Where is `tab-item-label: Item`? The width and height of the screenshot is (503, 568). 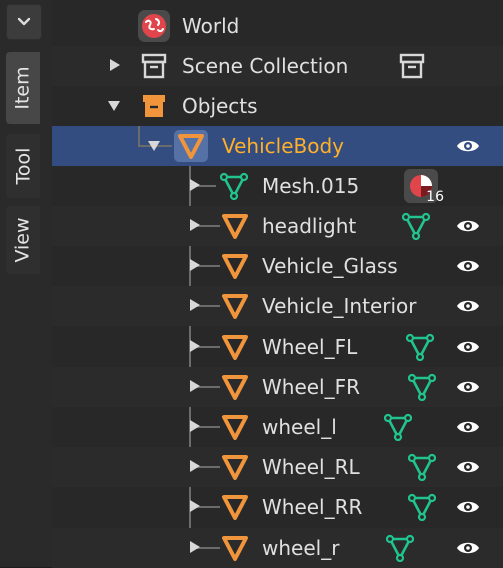 tab-item-label: Item is located at coordinates (23, 88).